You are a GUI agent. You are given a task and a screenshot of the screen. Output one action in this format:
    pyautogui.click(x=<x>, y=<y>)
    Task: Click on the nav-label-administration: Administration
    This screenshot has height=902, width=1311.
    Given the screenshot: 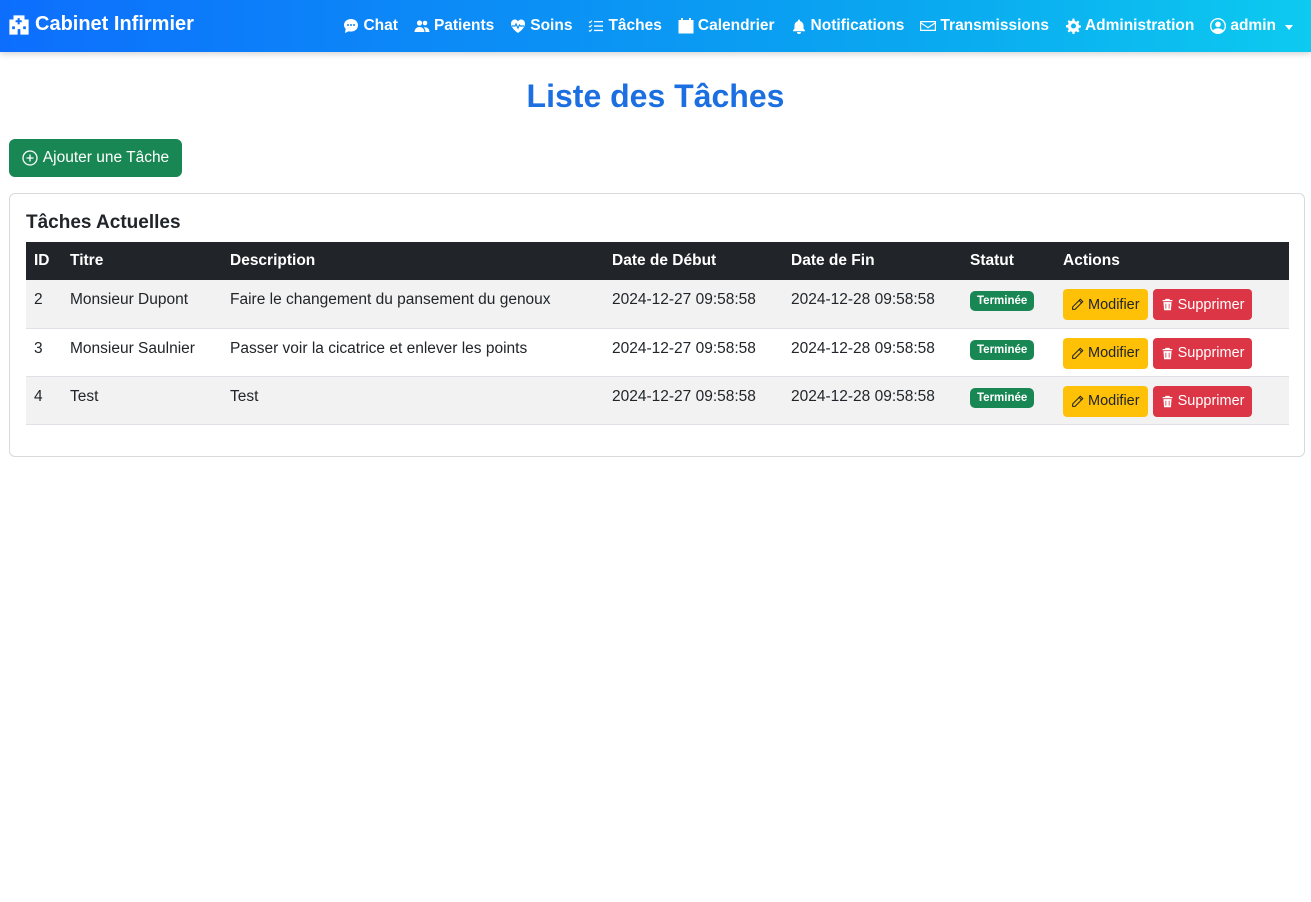 What is the action you would take?
    pyautogui.click(x=1139, y=25)
    